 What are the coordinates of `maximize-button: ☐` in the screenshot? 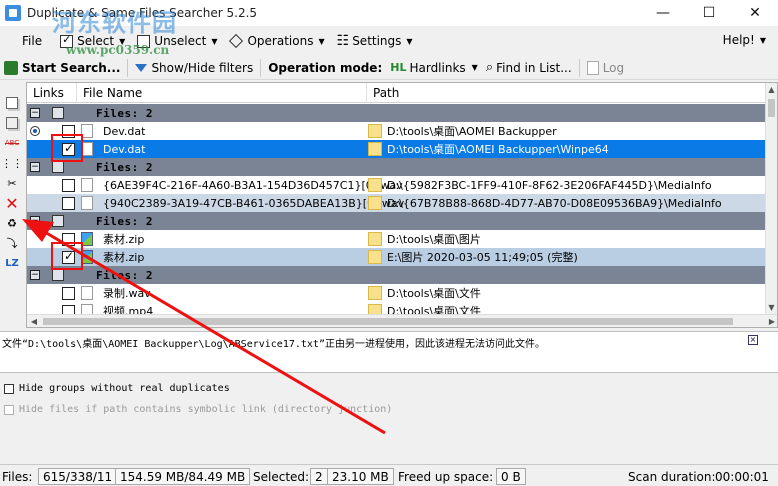 It's located at (709, 13).